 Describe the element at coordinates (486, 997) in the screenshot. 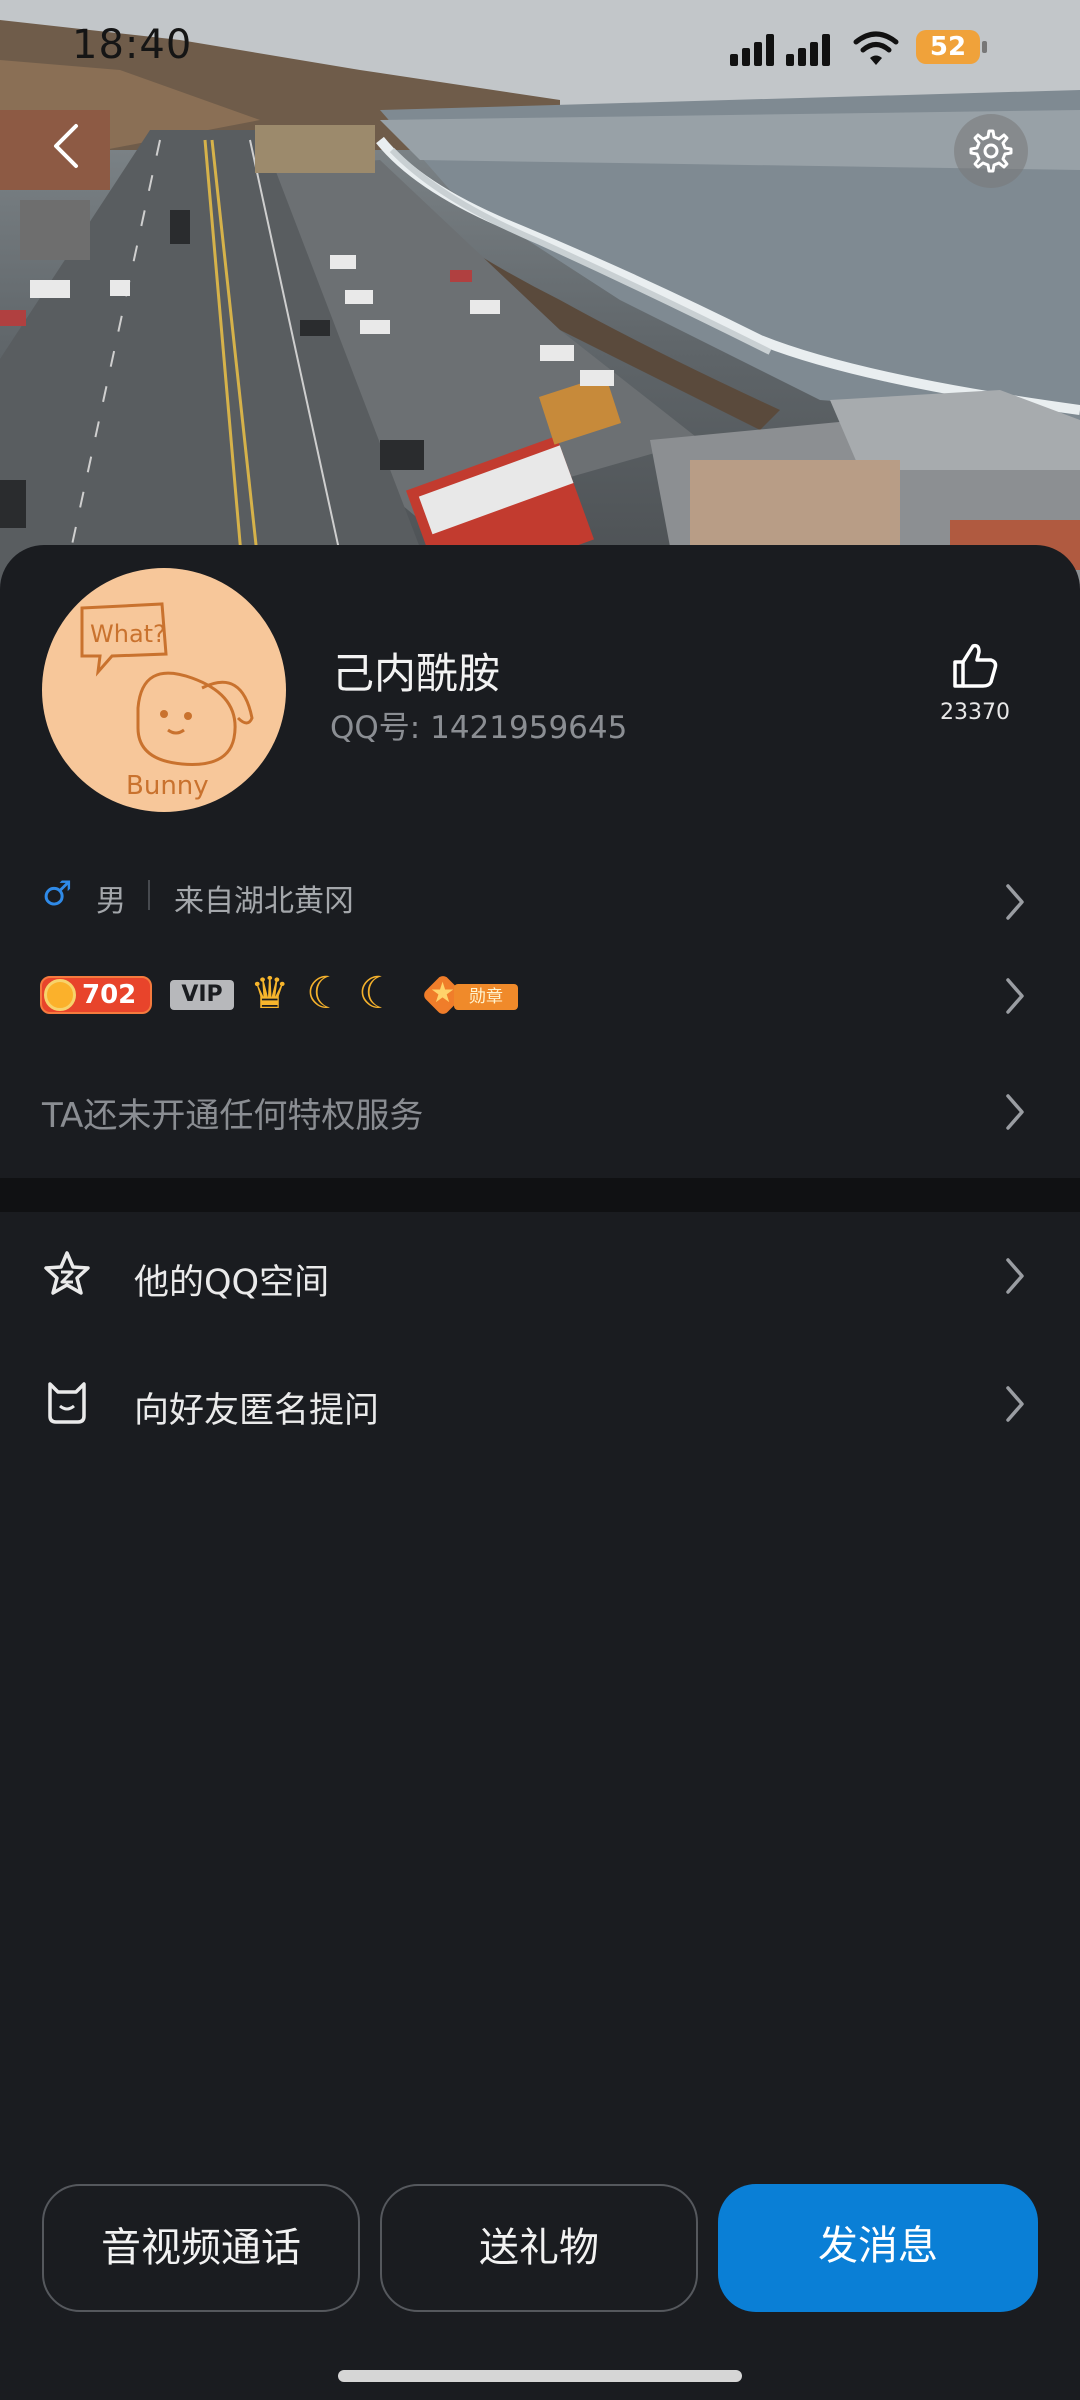

I see `medal-label: 勋章` at that location.